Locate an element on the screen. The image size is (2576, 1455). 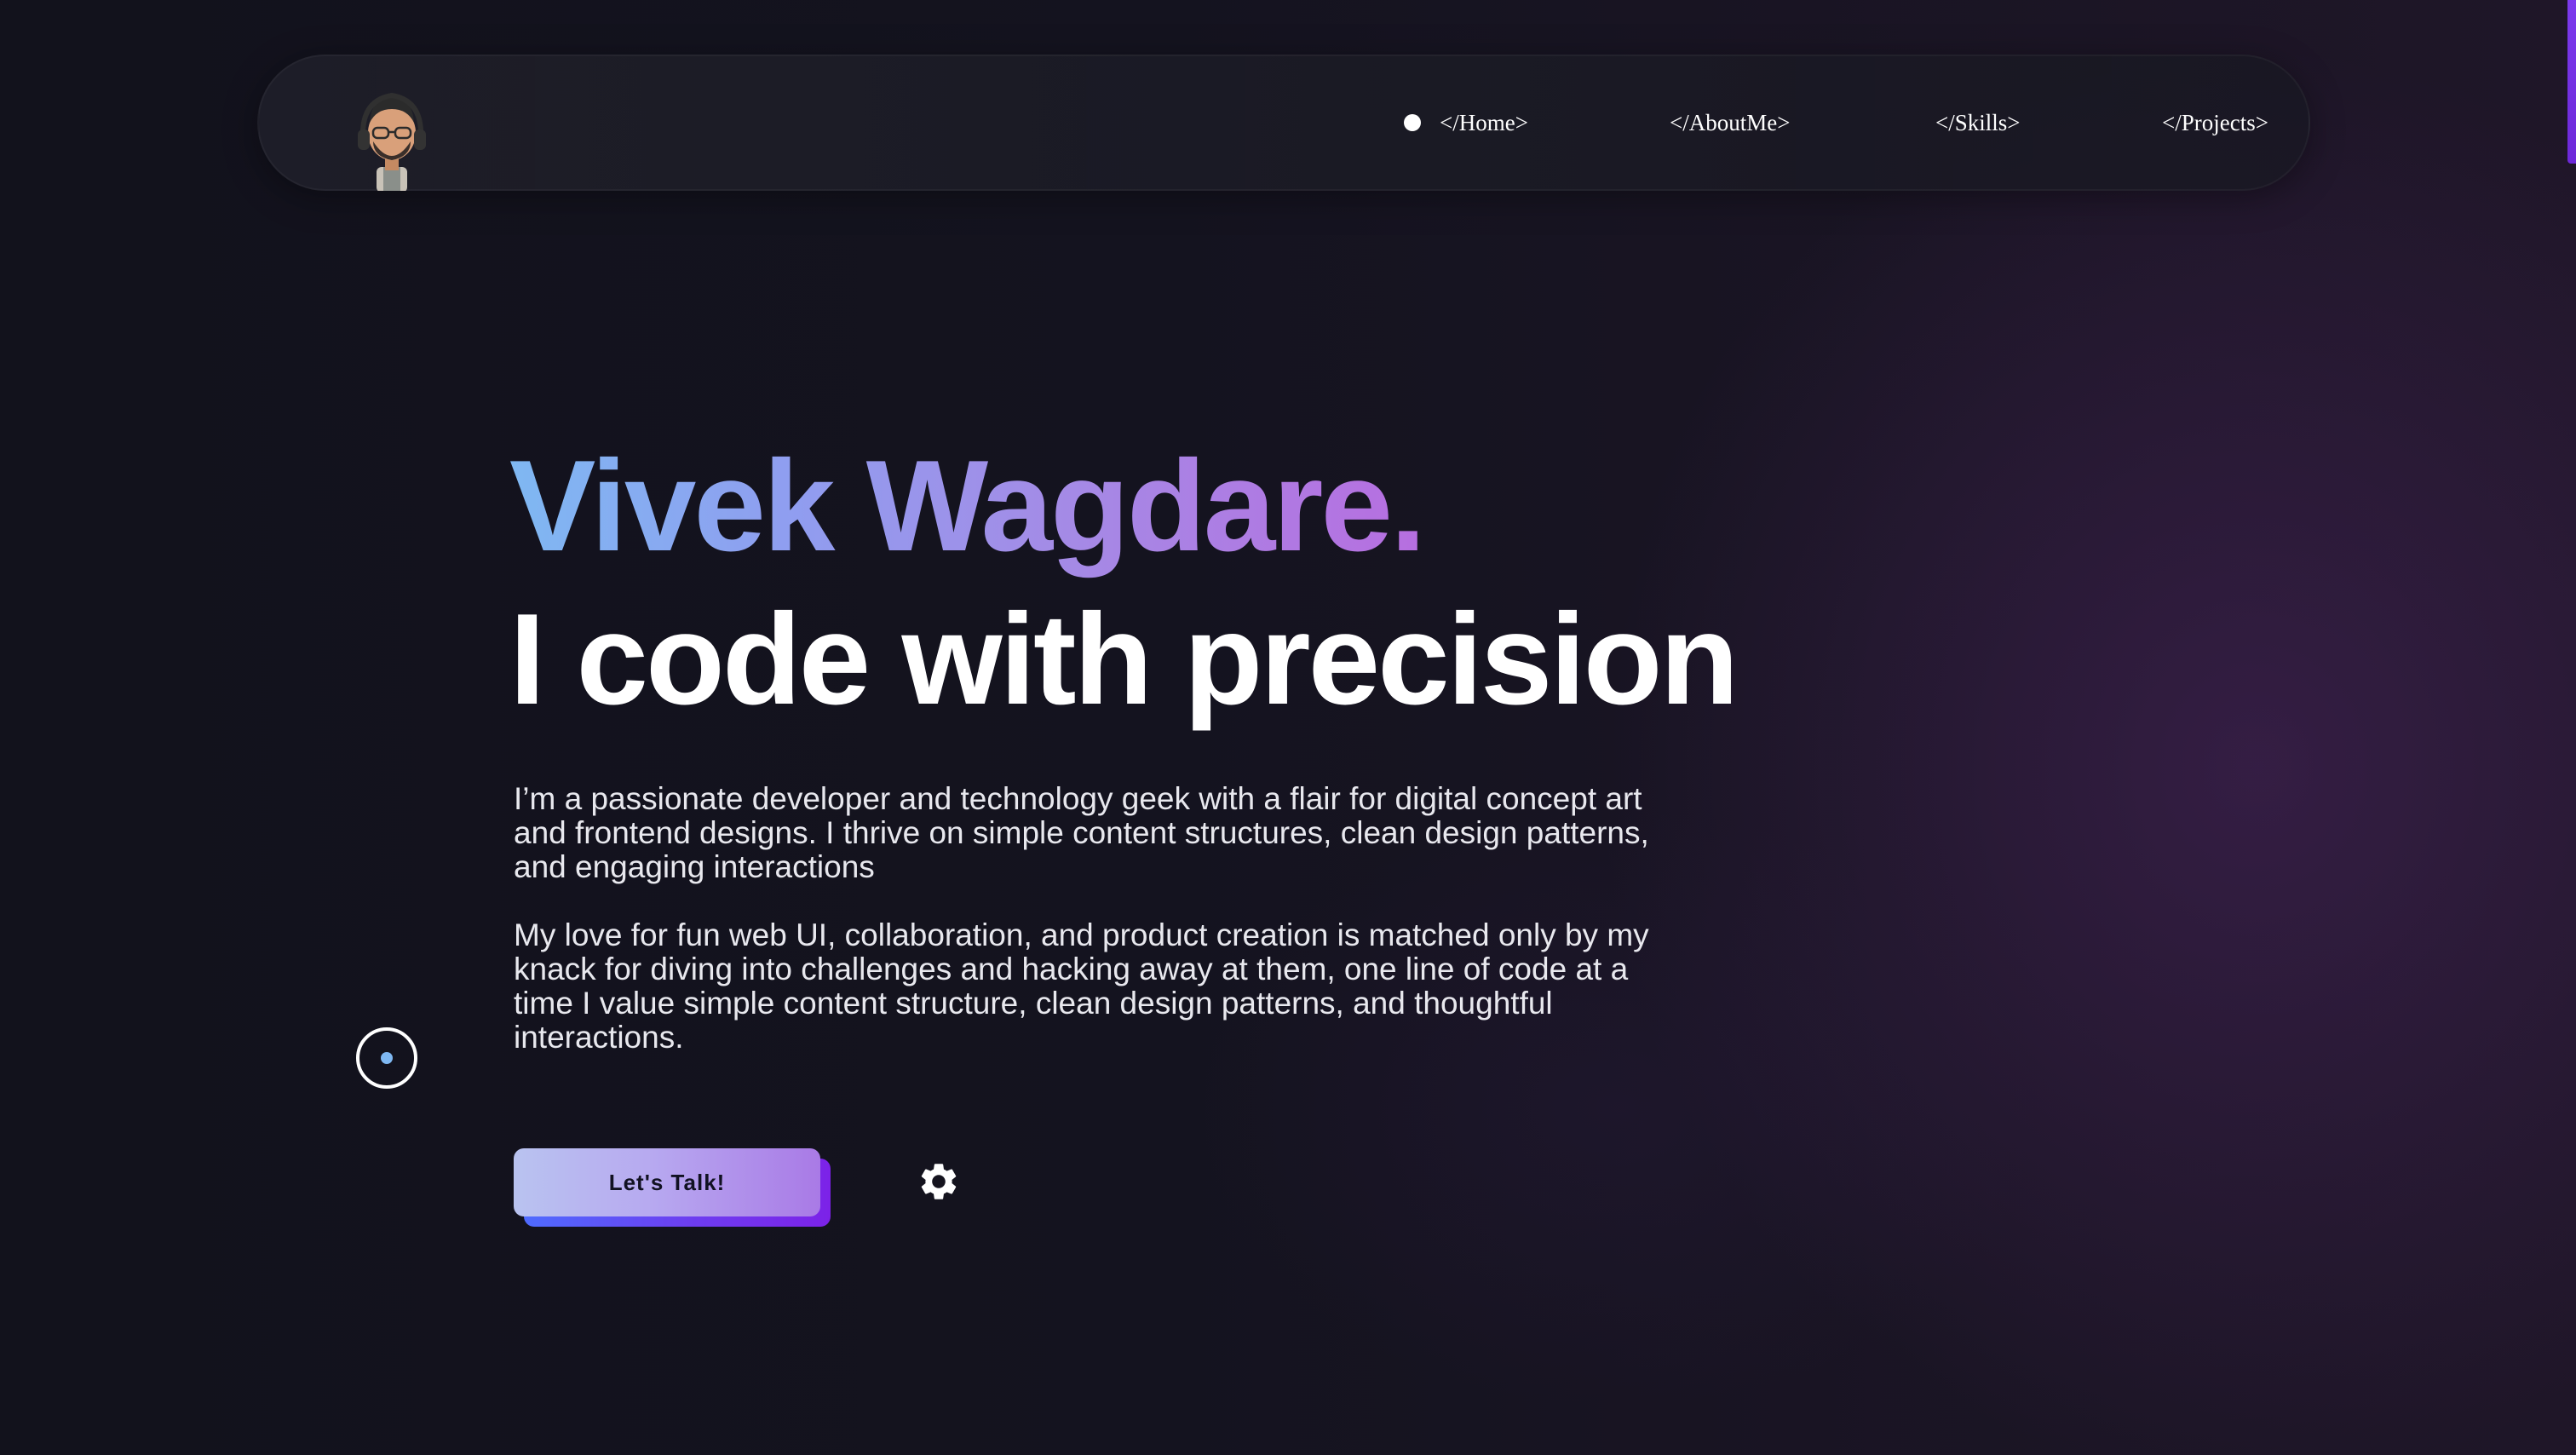
hero-tagline: I code with precision is located at coordinates (1124, 659).